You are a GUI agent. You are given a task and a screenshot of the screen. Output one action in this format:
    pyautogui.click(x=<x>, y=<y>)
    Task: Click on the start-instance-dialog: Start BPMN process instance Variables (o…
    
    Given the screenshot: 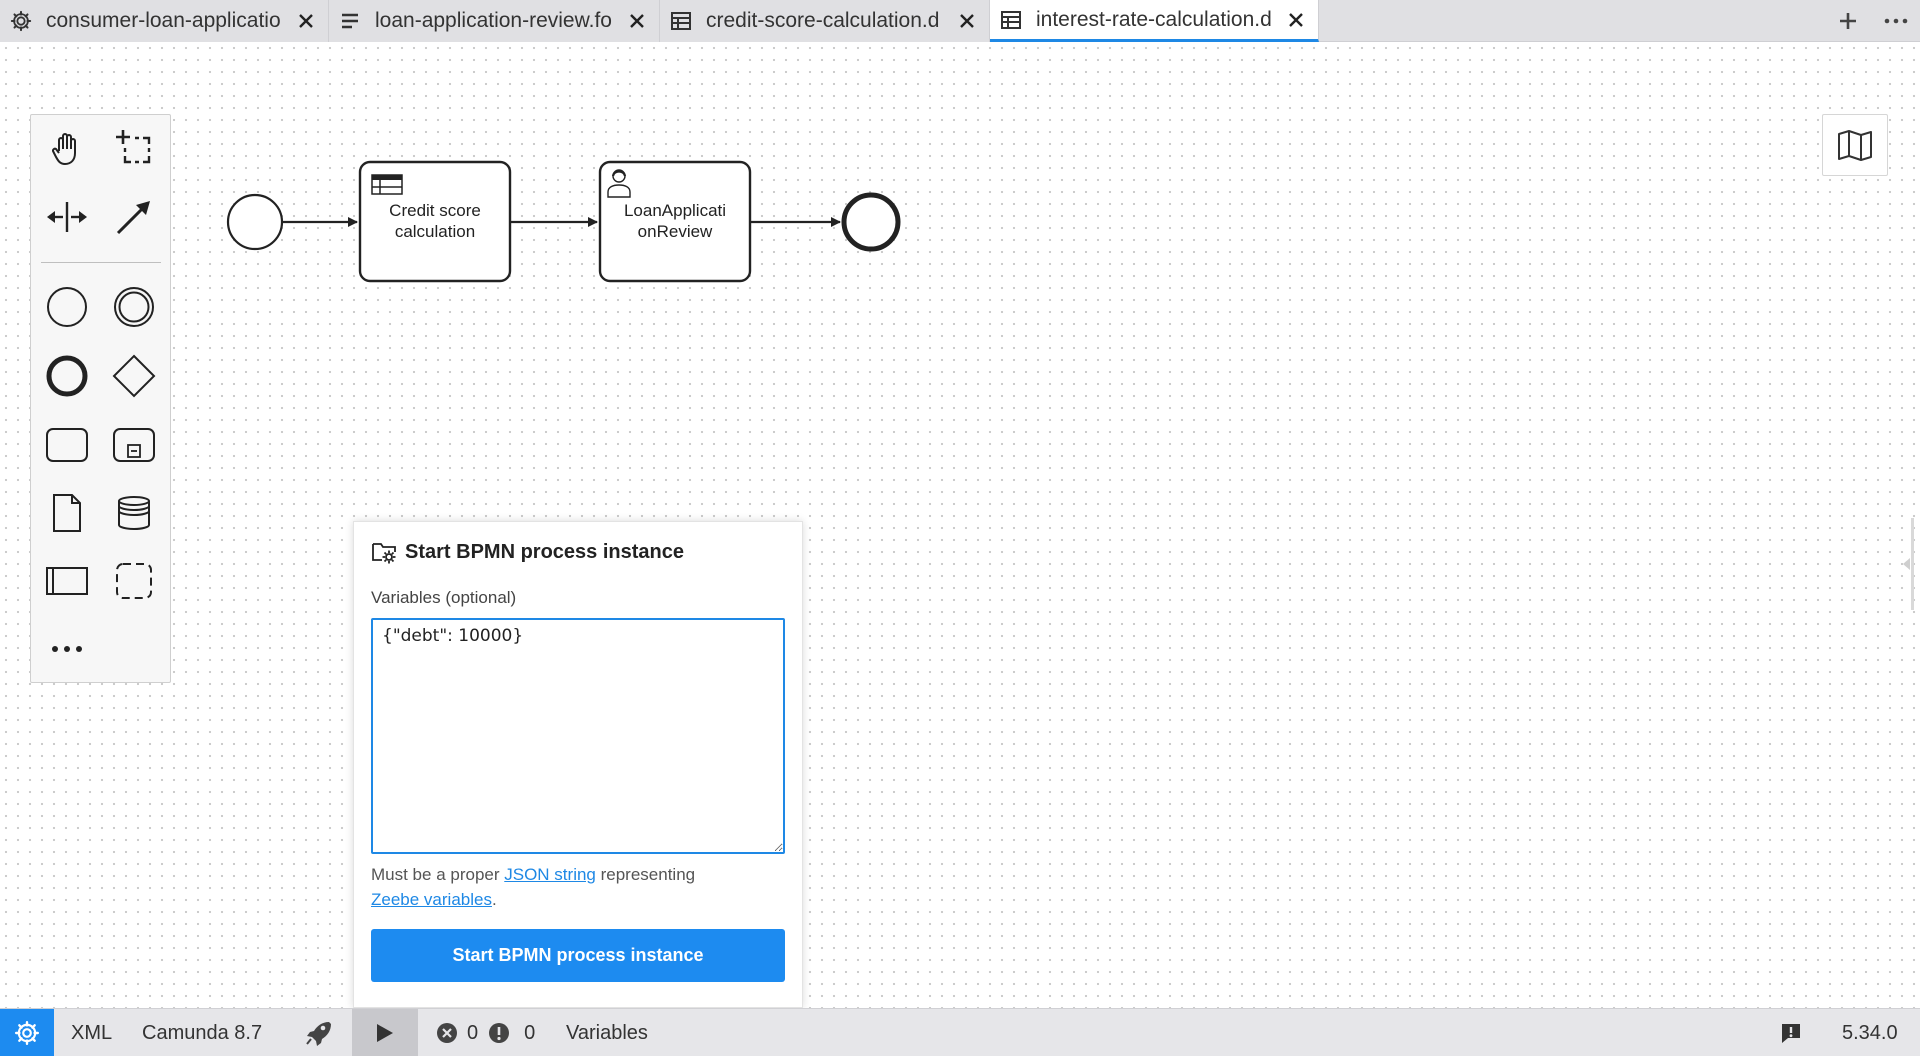 What is the action you would take?
    pyautogui.click(x=578, y=764)
    